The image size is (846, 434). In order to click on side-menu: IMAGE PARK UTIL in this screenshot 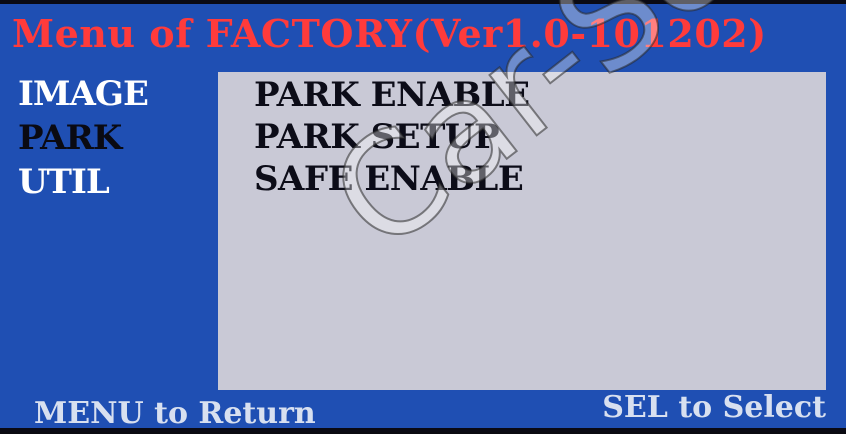, I will do `click(113, 138)`.